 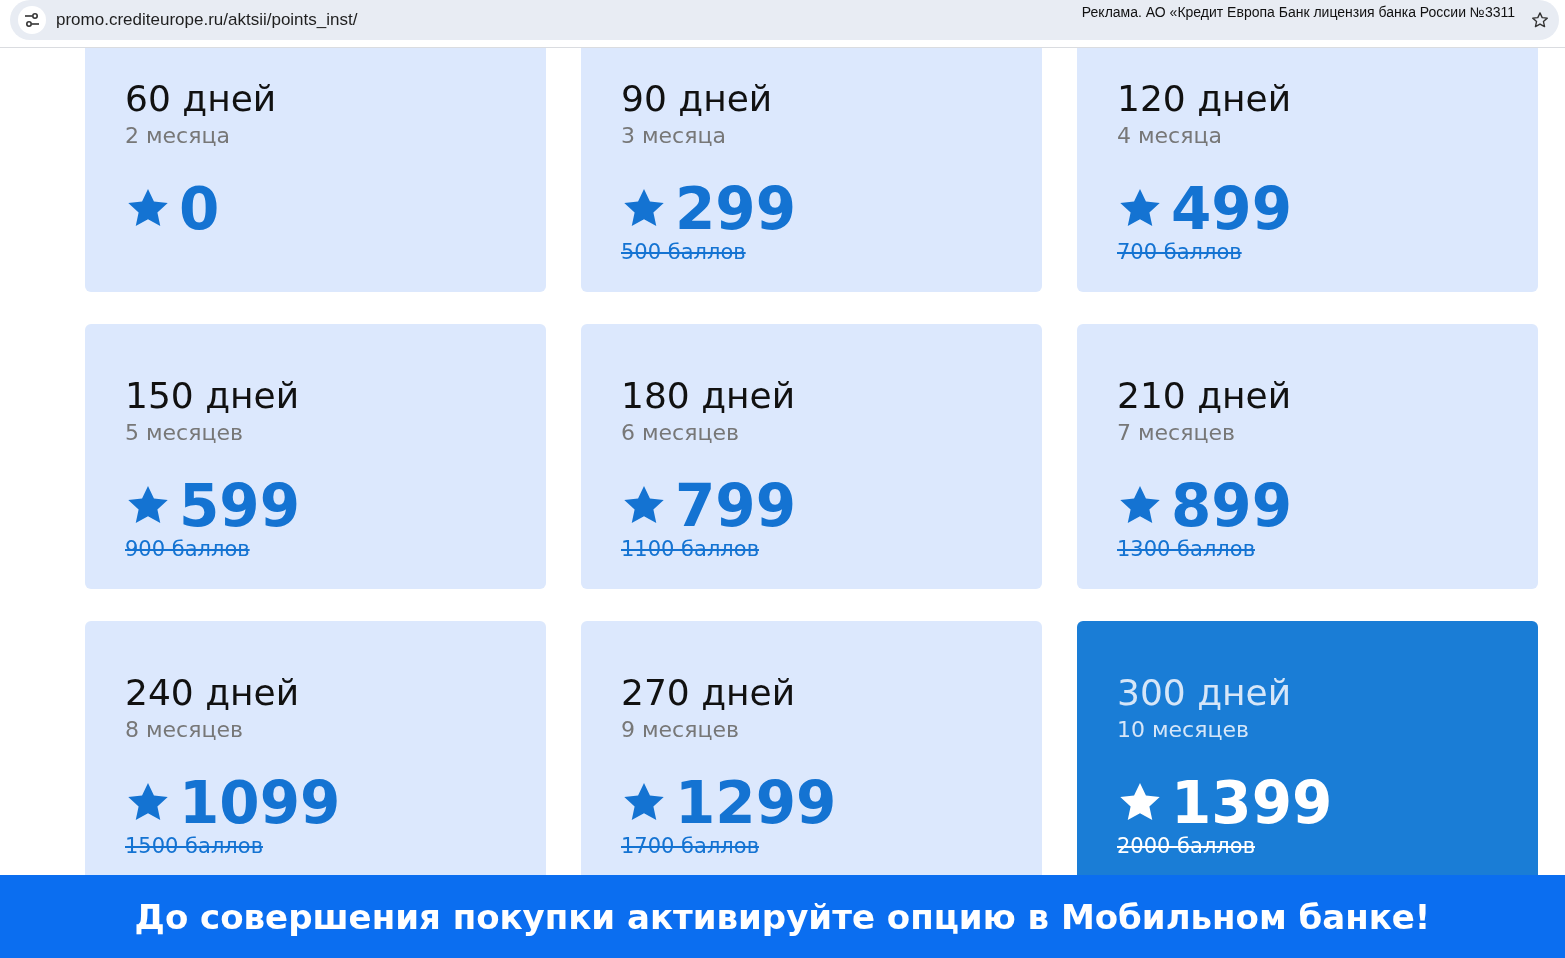 What do you see at coordinates (1232, 506) in the screenshot?
I see `points-price: 899` at bounding box center [1232, 506].